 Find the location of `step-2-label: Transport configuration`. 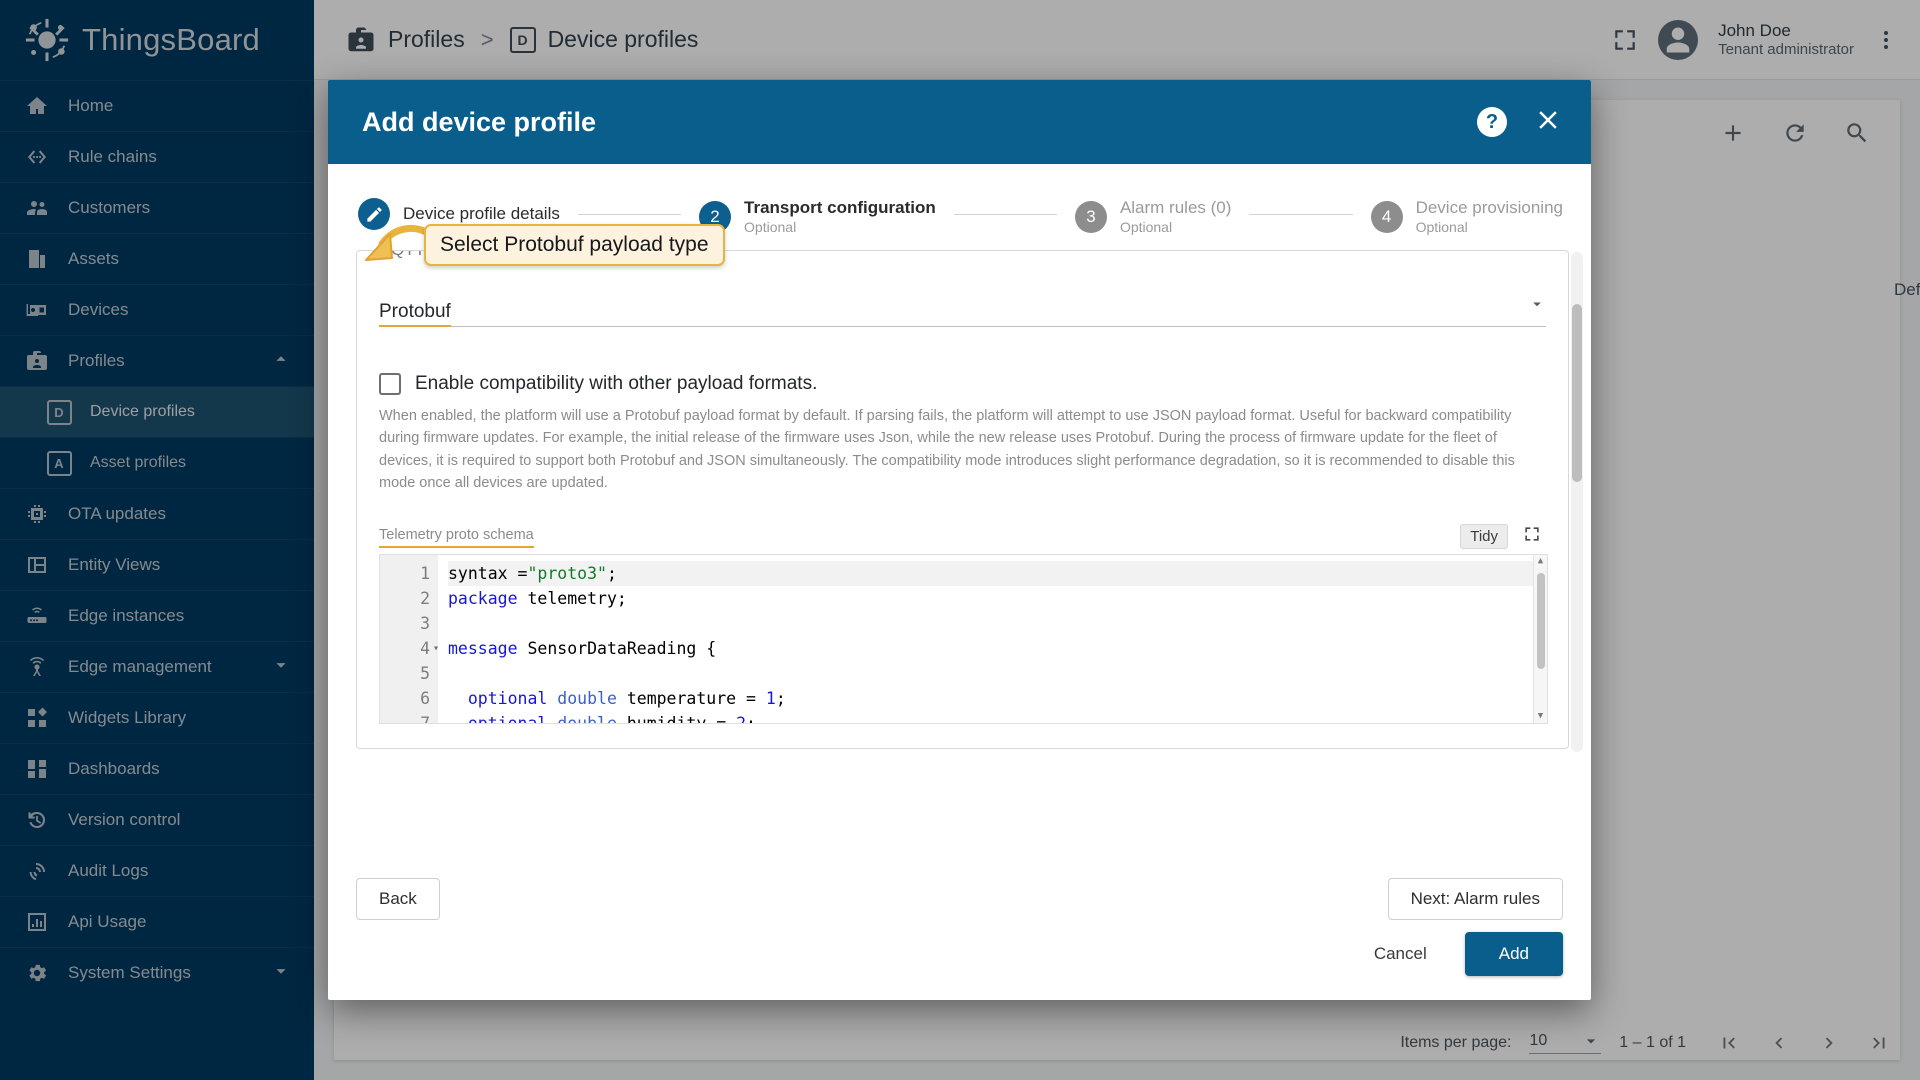

step-2-label: Transport configuration is located at coordinates (840, 207).